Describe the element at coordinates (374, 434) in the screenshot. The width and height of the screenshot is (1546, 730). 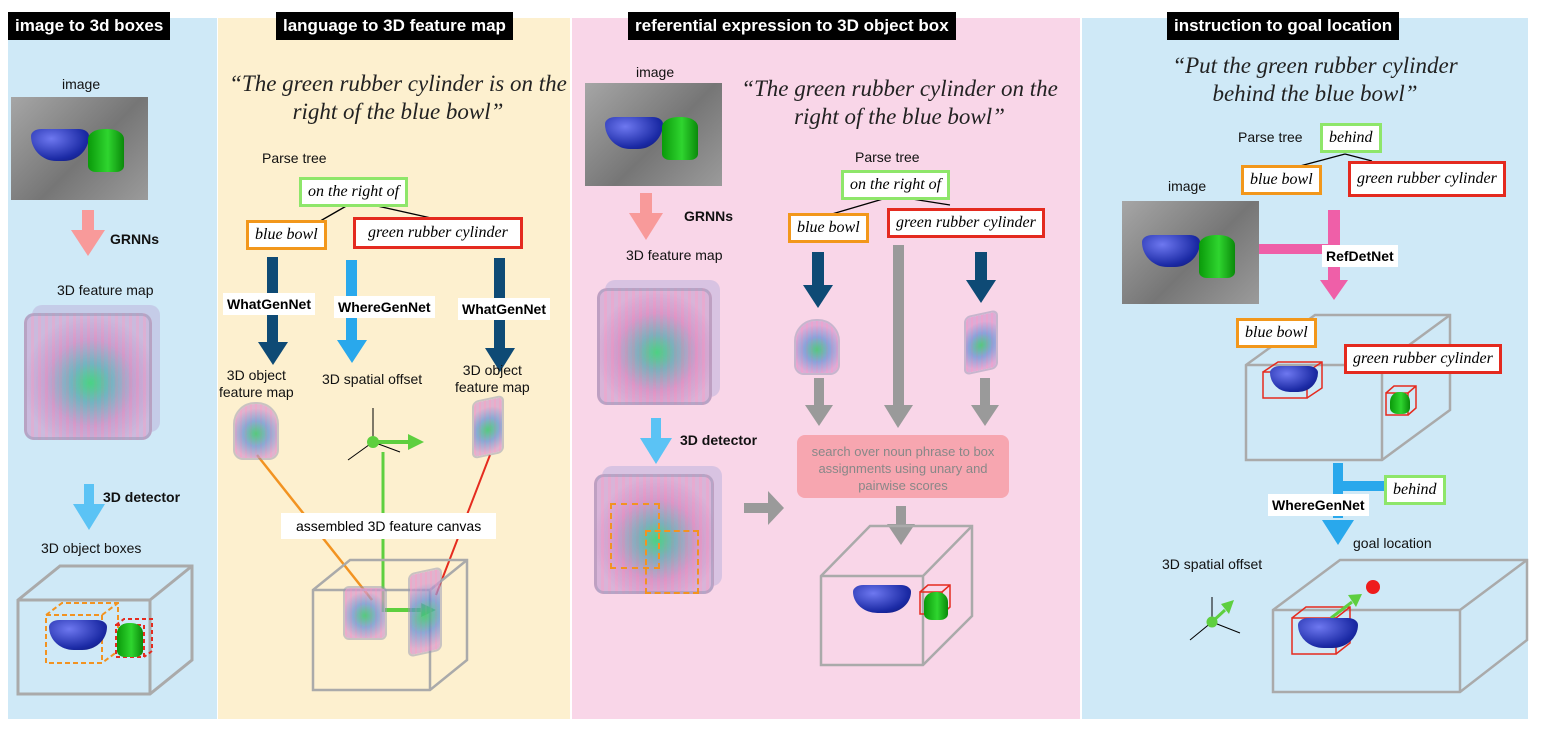
I see `offset-axes` at that location.